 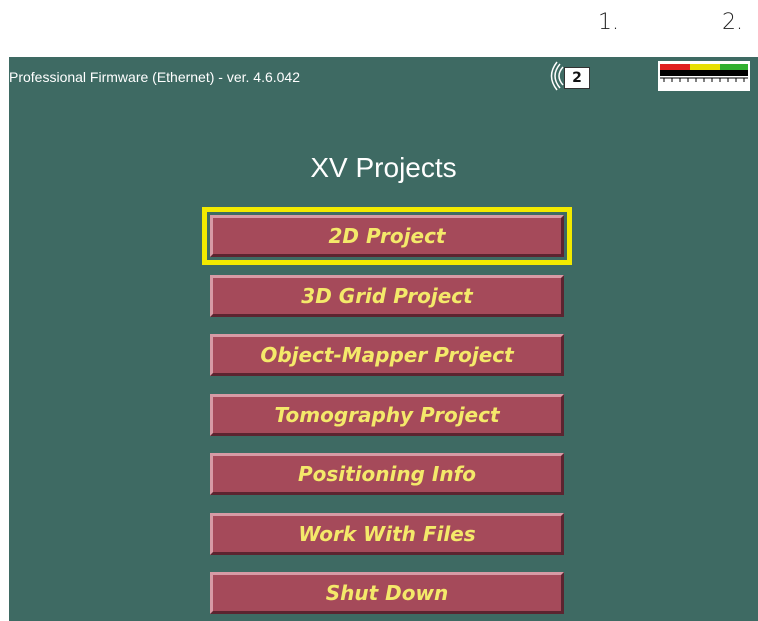 I want to click on page-title: XV Projects, so click(x=383, y=167).